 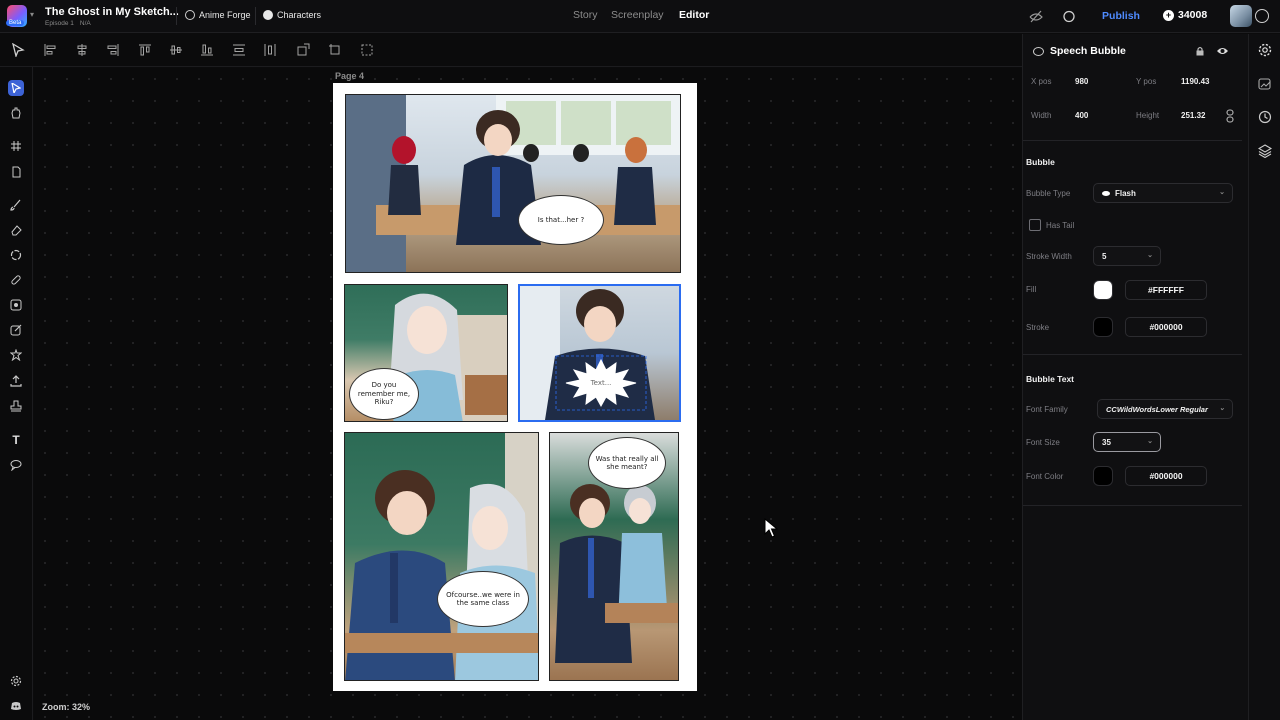 I want to click on magic-edit-icon, so click(x=16, y=305).